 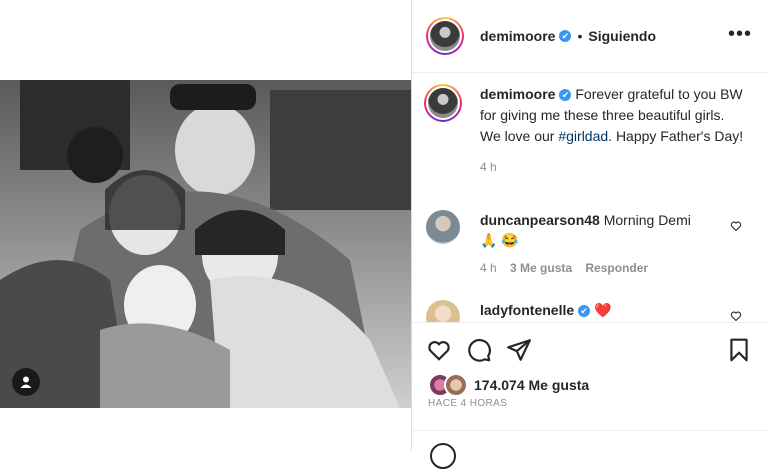 I want to click on author-username: demimoore, so click(x=517, y=36).